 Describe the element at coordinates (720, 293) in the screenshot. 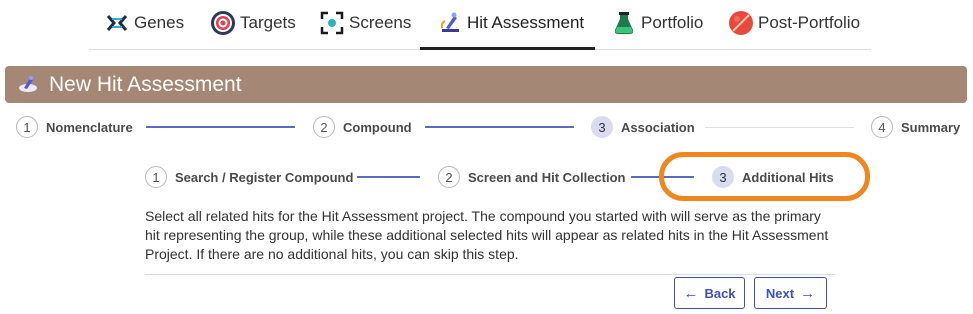

I see `back-button-label: Back` at that location.